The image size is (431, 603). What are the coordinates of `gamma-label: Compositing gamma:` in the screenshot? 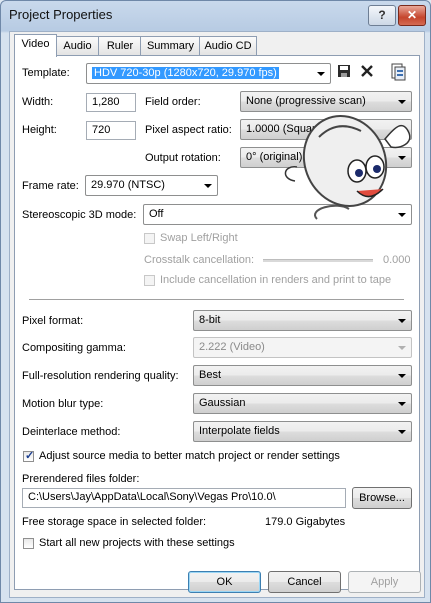 It's located at (74, 348).